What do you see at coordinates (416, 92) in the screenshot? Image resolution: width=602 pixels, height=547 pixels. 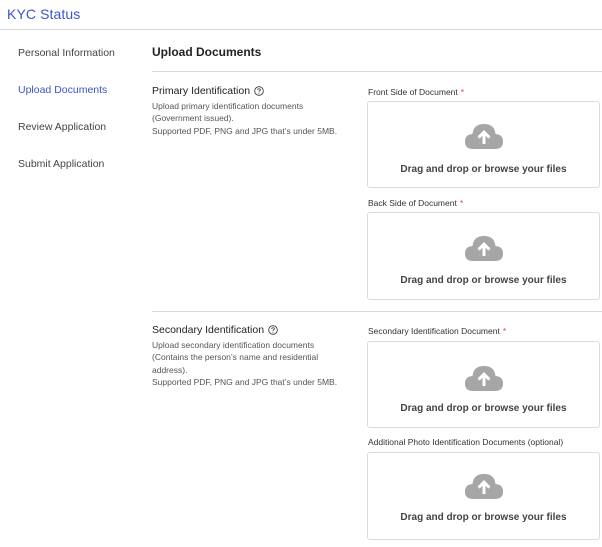 I see `front-side-label: Front Side of Document *` at bounding box center [416, 92].